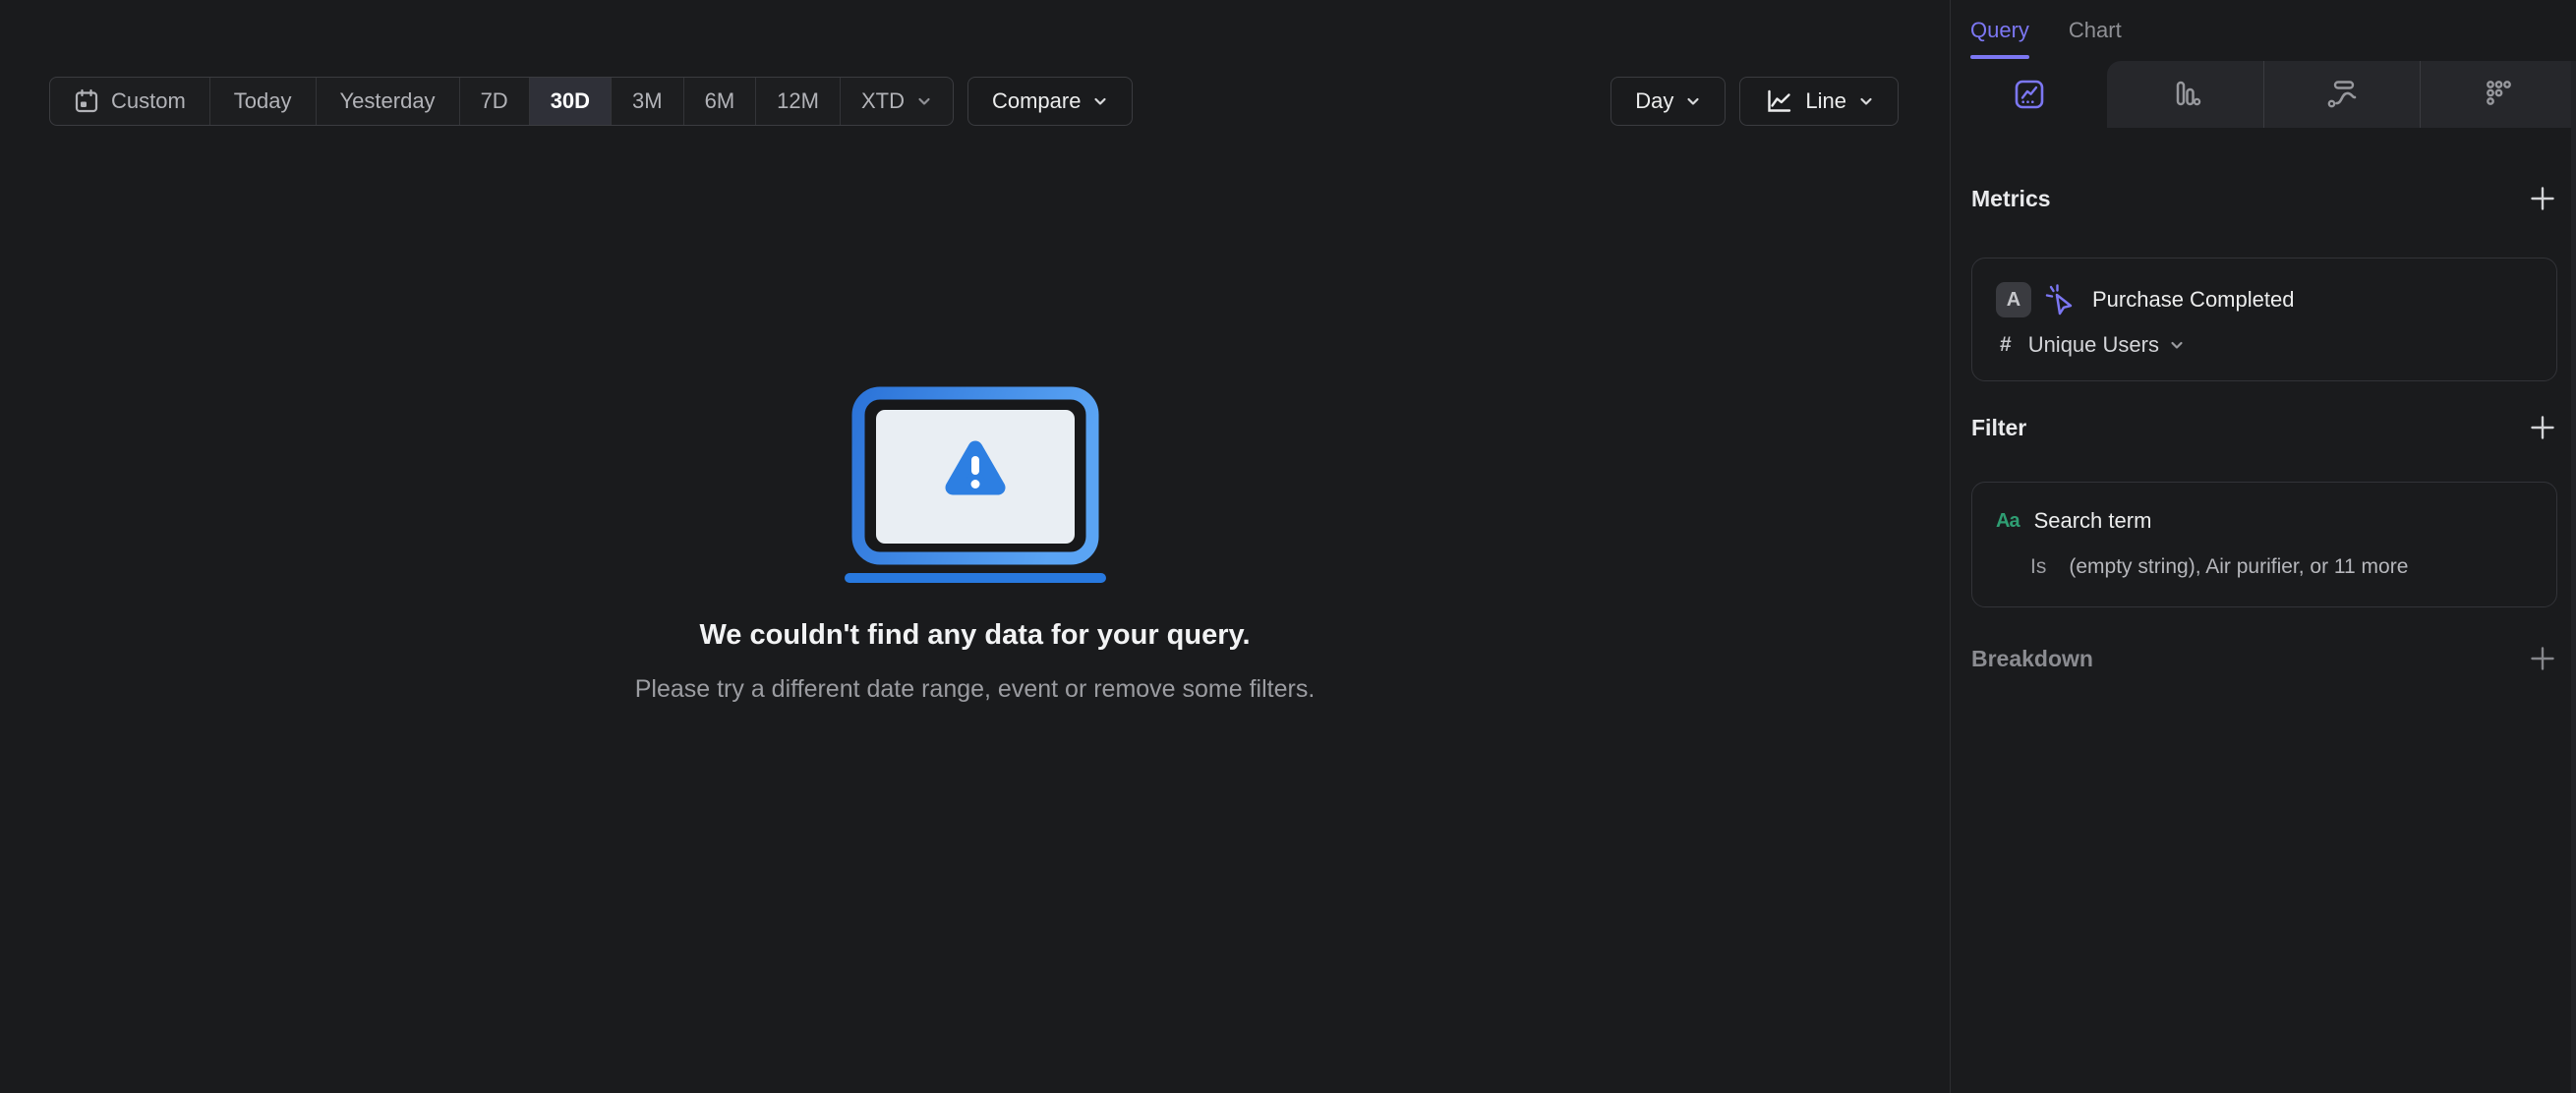  What do you see at coordinates (1819, 101) in the screenshot?
I see `chart-type-button: Line` at bounding box center [1819, 101].